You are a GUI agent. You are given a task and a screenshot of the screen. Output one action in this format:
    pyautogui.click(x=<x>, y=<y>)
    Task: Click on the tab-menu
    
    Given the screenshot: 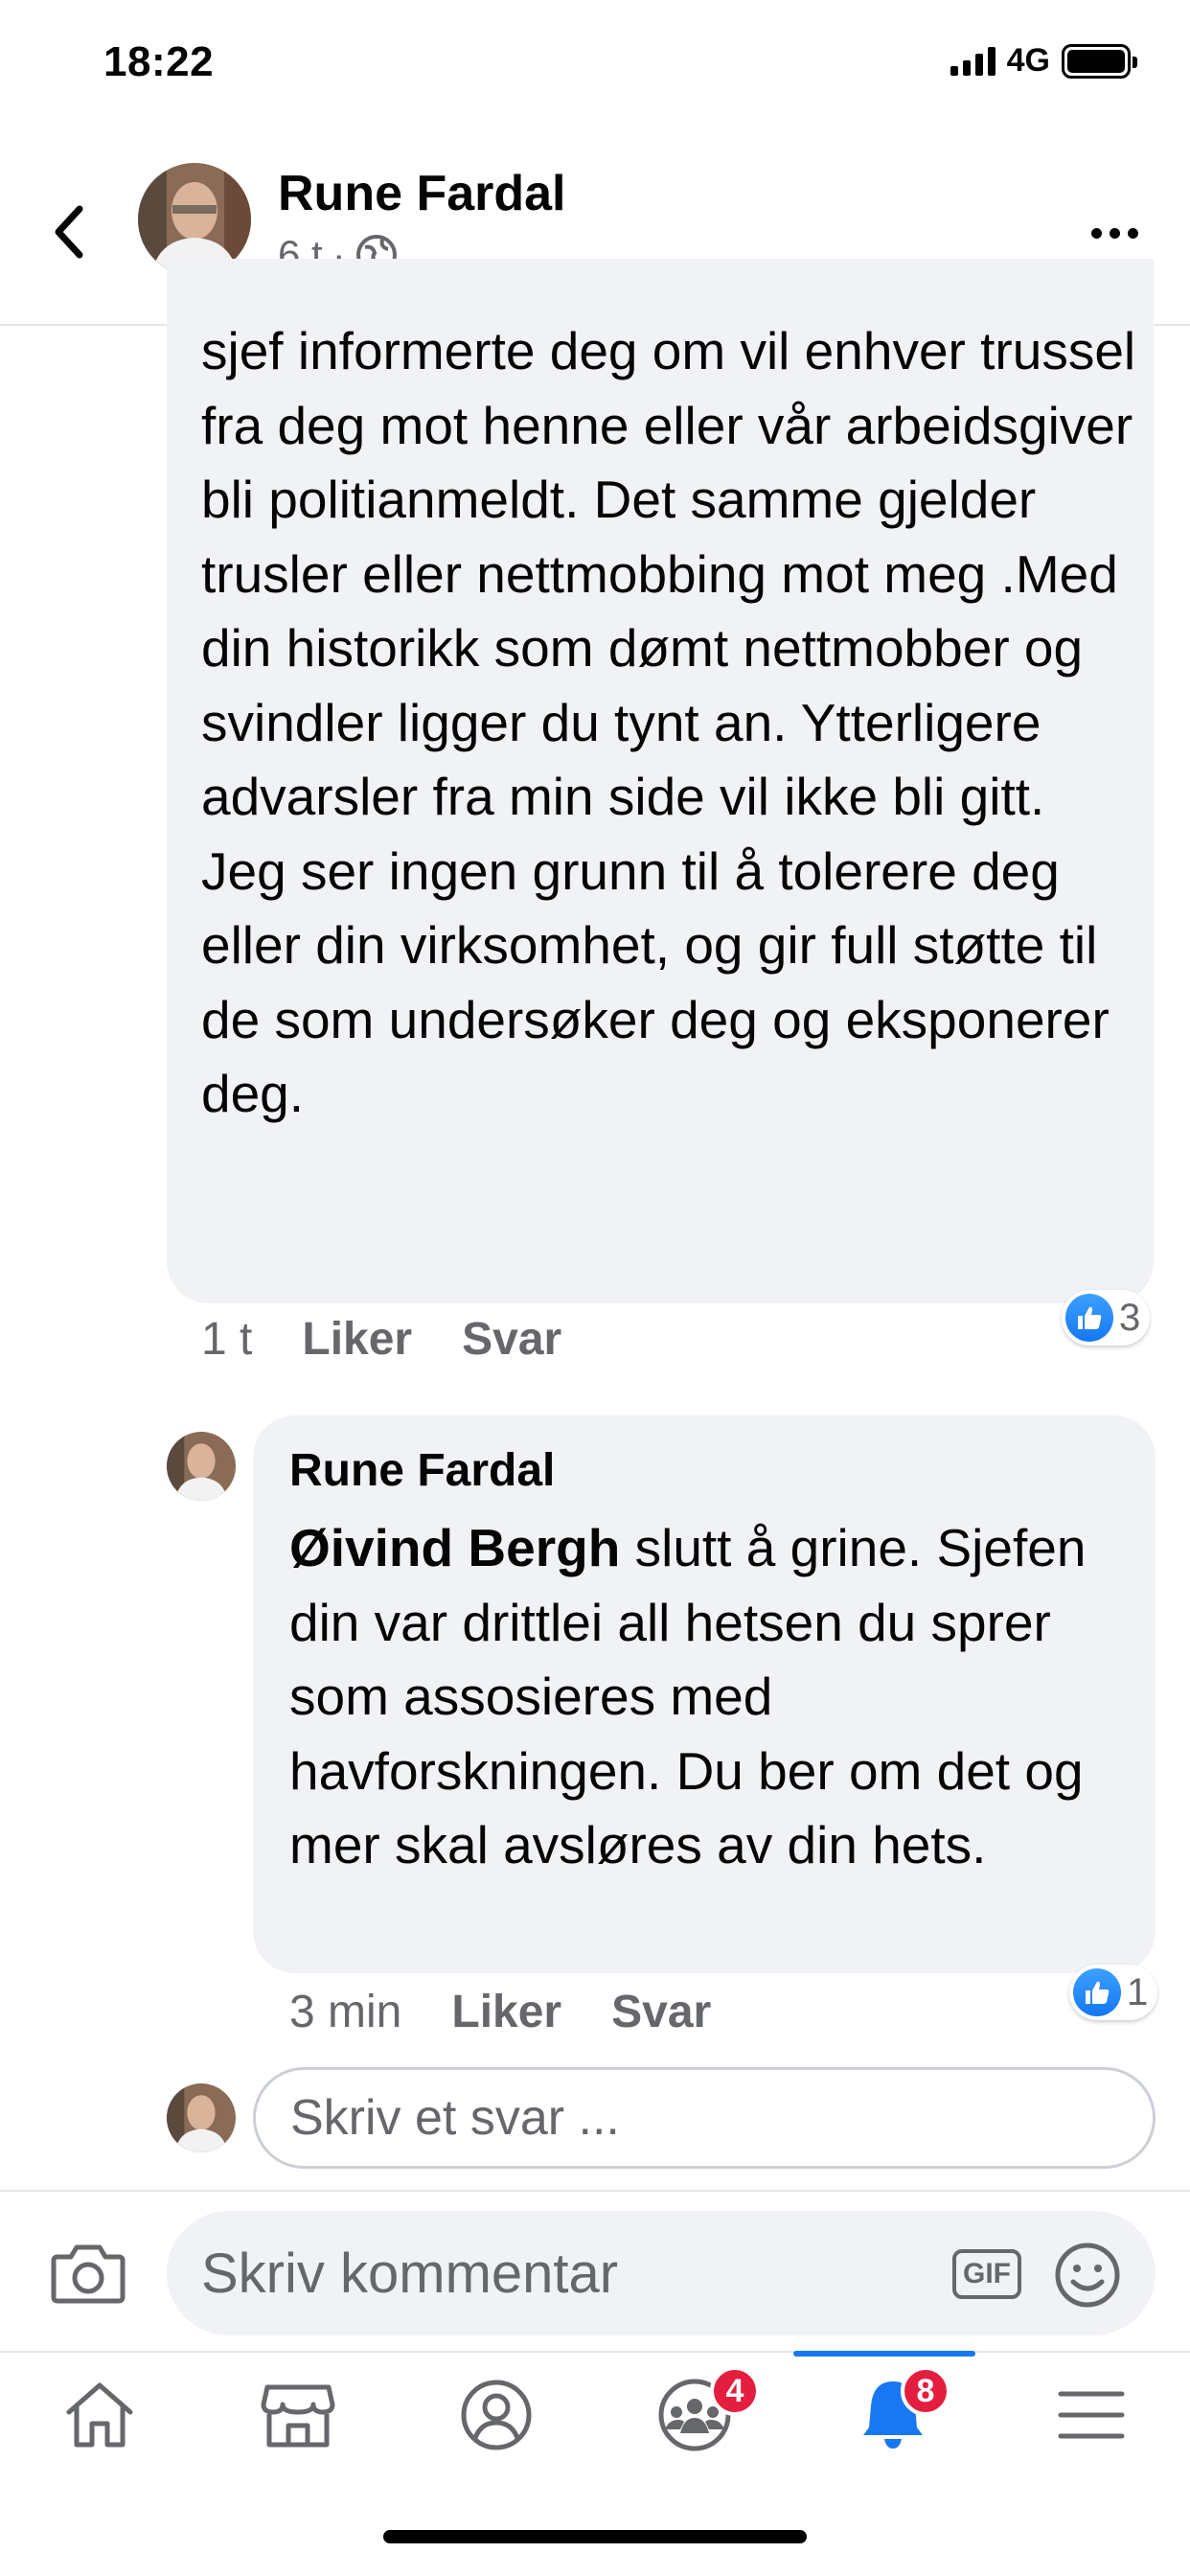 What is the action you would take?
    pyautogui.click(x=1091, y=2415)
    